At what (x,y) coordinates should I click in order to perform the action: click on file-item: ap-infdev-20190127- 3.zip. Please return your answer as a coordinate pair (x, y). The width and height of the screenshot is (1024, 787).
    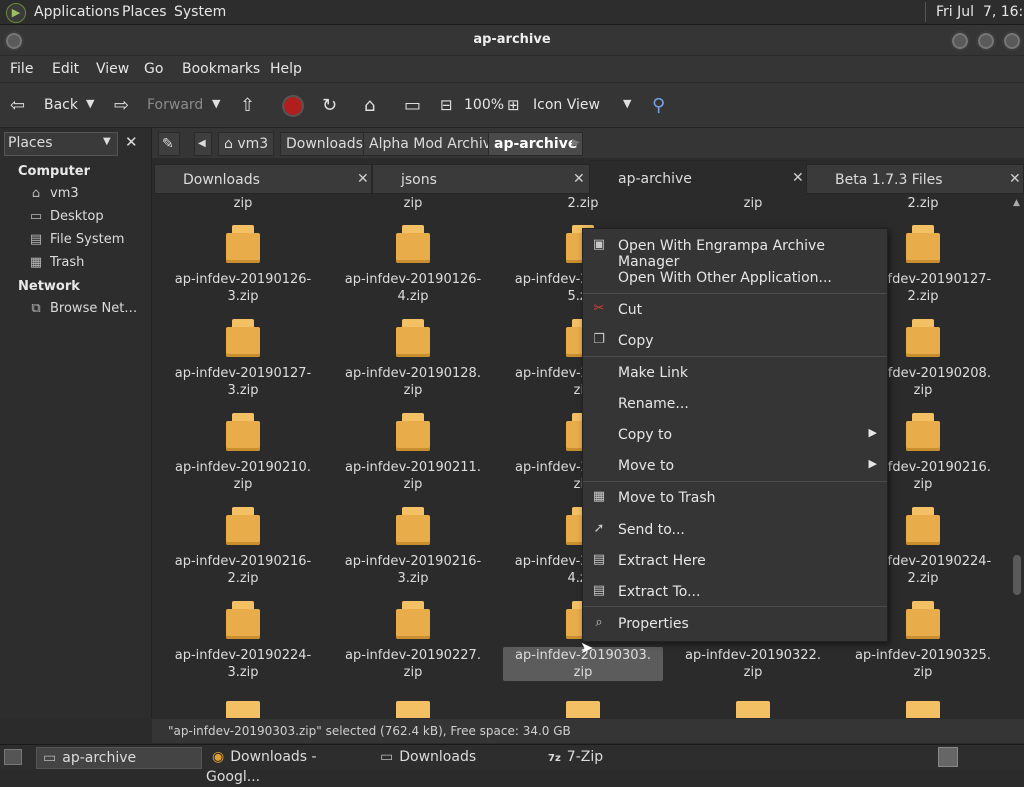
    Looking at the image, I should click on (243, 359).